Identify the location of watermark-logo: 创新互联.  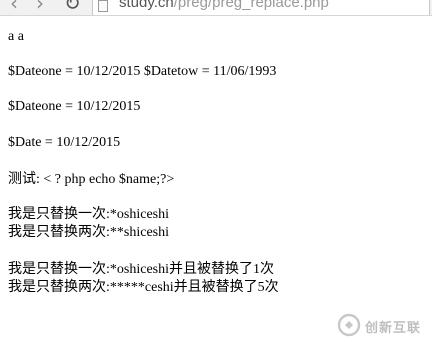
(384, 326).